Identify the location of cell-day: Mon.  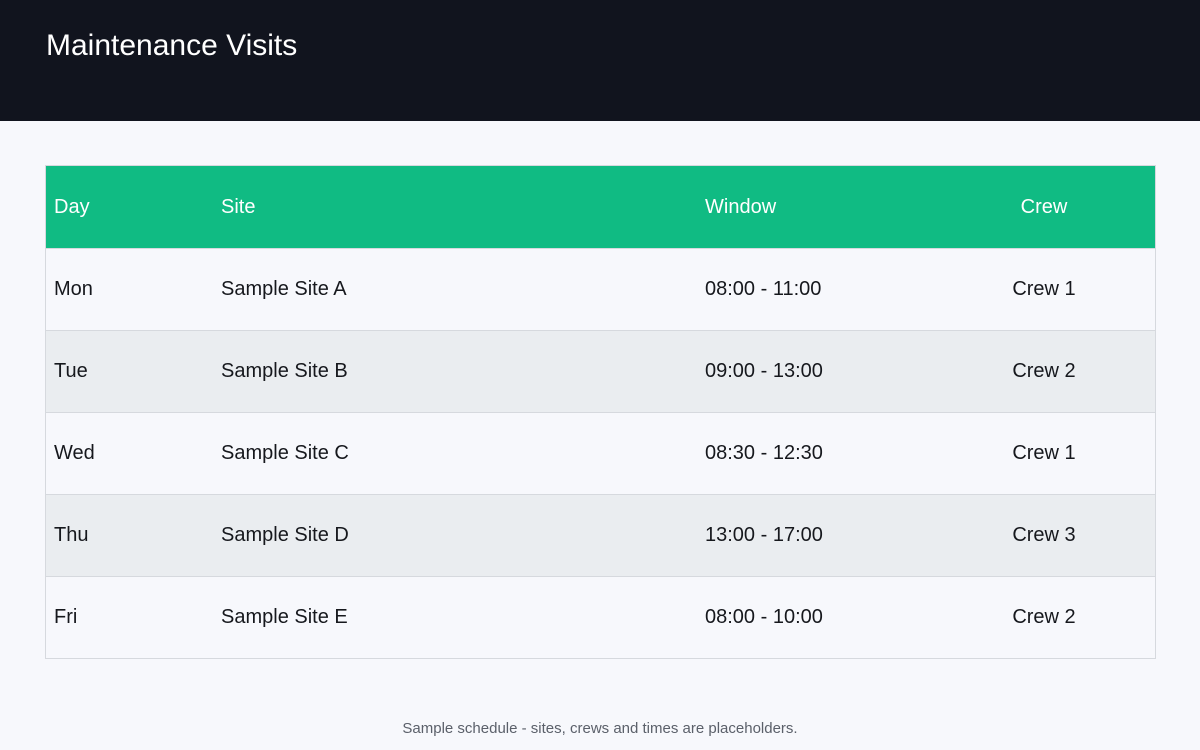
(73, 289).